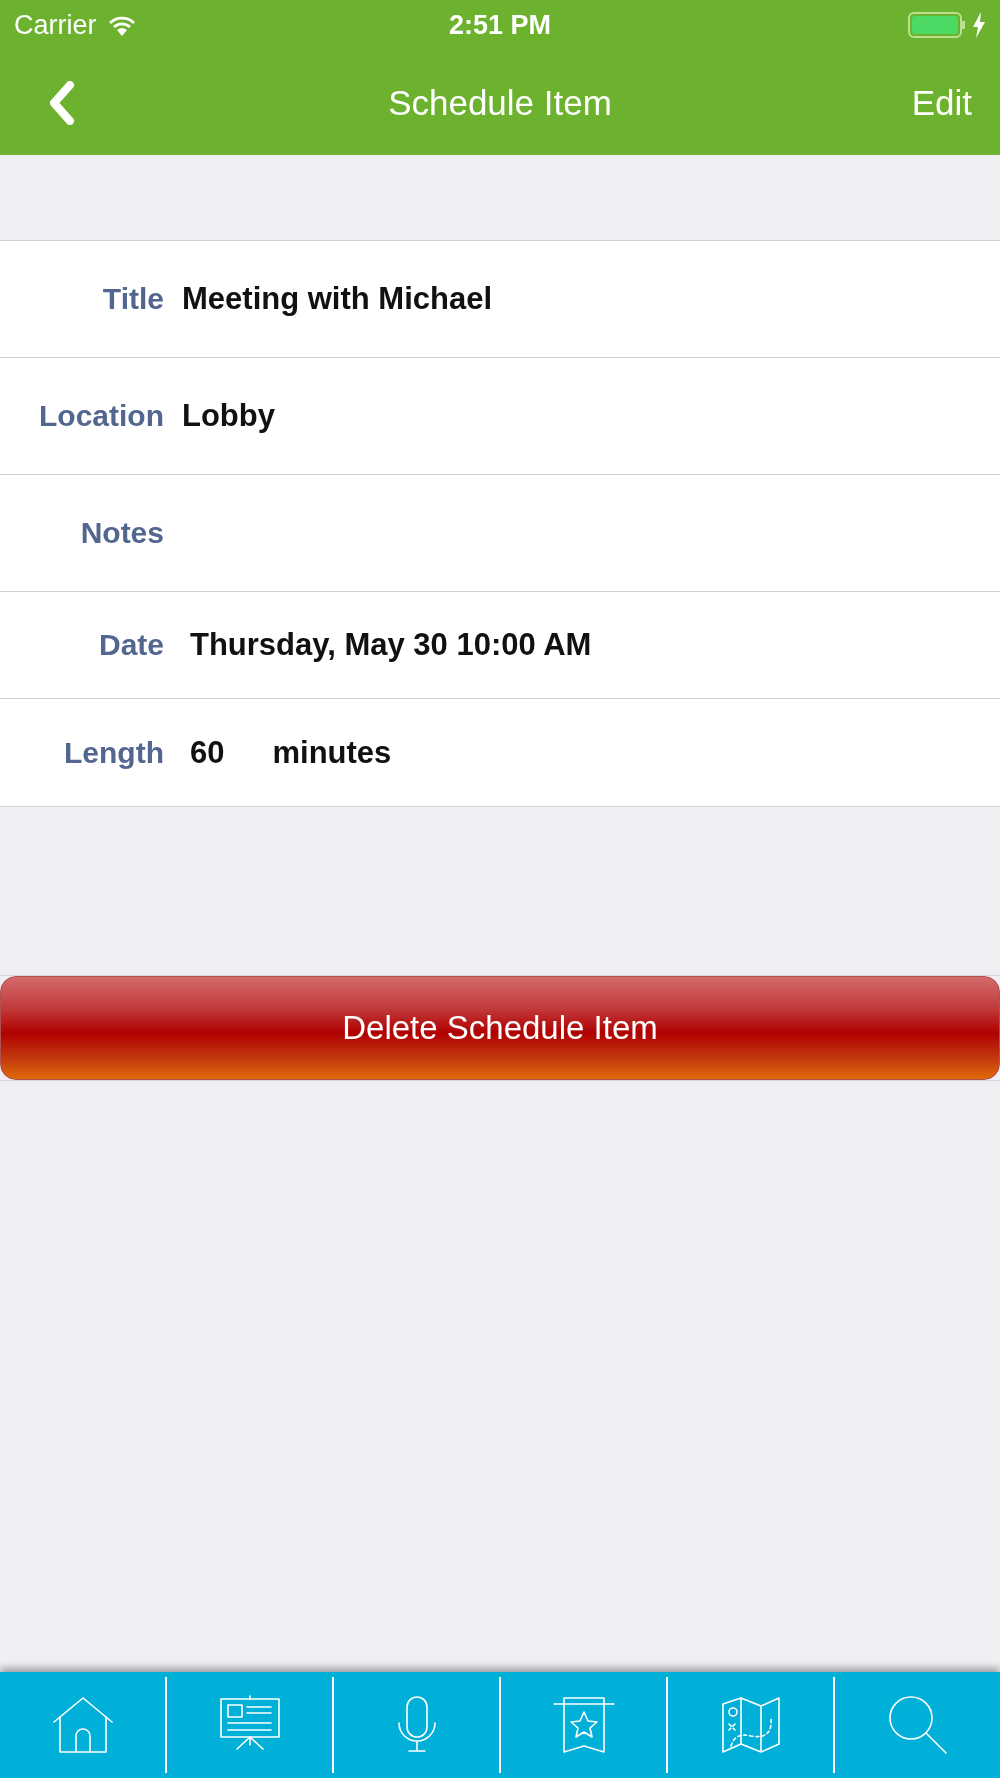  Describe the element at coordinates (132, 299) in the screenshot. I see `field-label: Title` at that location.